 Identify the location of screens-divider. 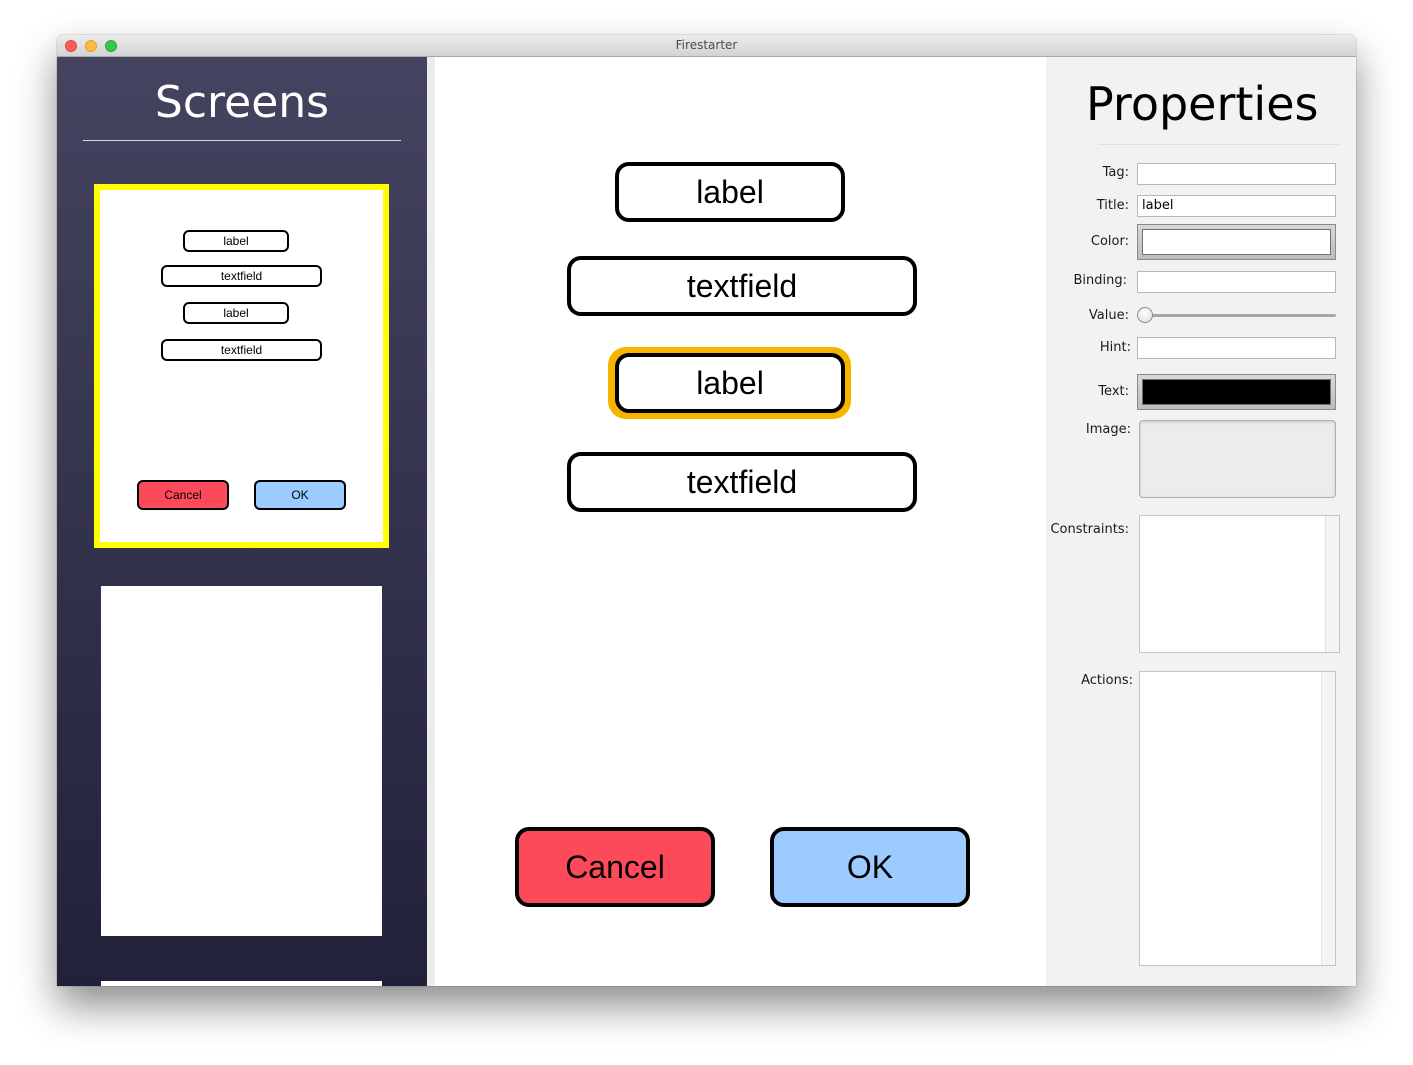
(242, 140).